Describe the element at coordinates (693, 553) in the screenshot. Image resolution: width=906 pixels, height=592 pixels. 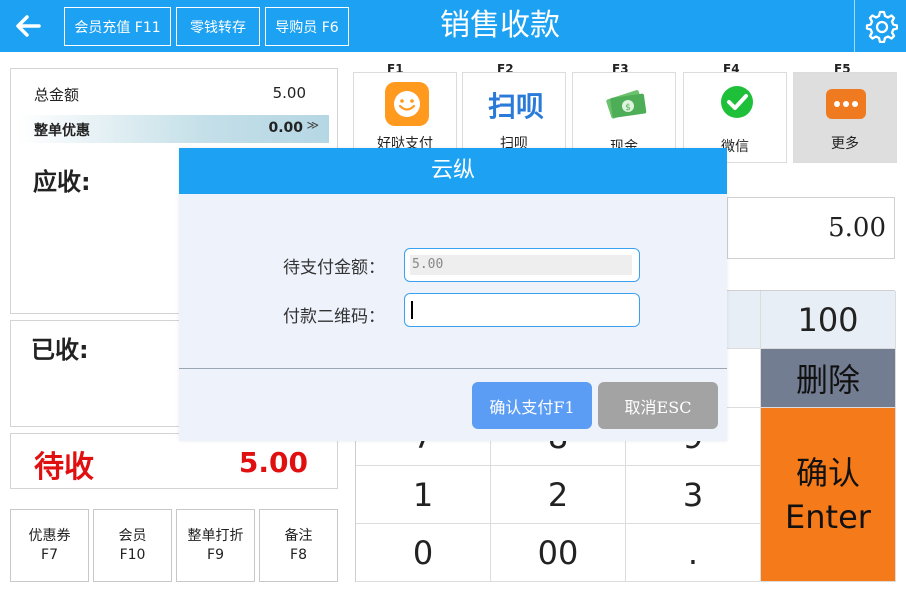
I see `key-decimal: .` at that location.